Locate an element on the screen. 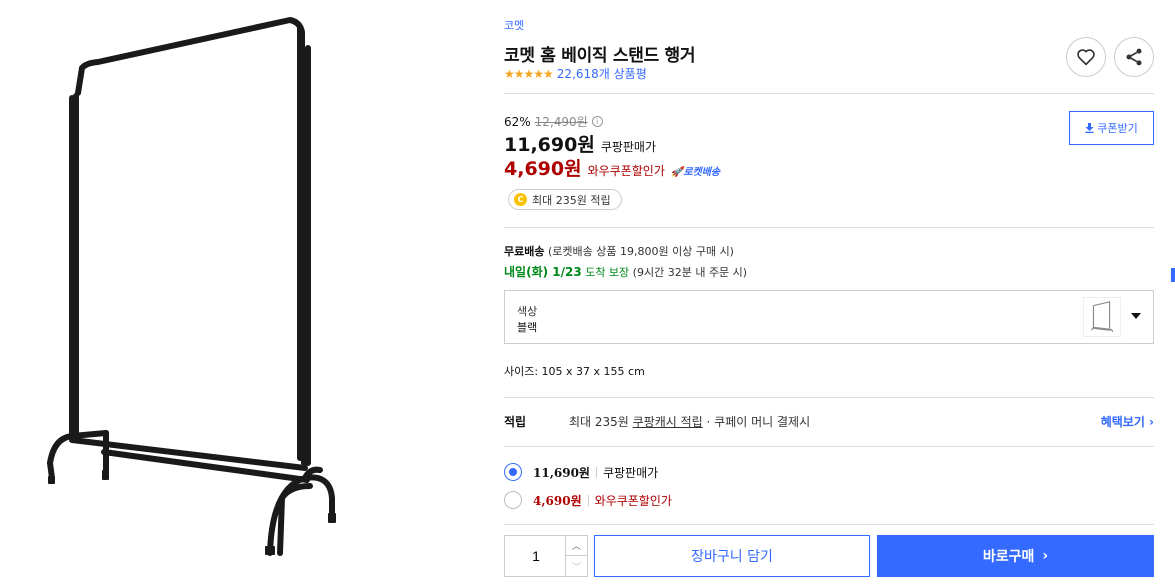 The height and width of the screenshot is (586, 1175). quantity-increase-button: ︿ is located at coordinates (576, 546).